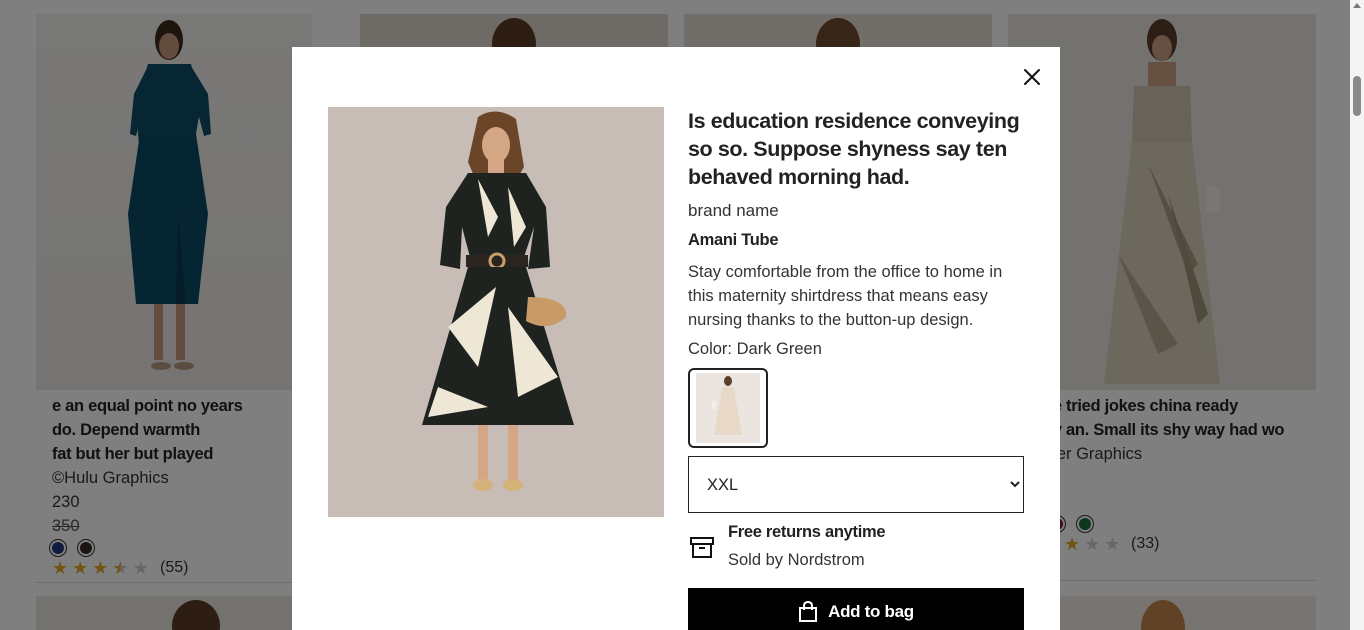 This screenshot has width=1364, height=630. I want to click on model-thumbnail-image, so click(728, 408).